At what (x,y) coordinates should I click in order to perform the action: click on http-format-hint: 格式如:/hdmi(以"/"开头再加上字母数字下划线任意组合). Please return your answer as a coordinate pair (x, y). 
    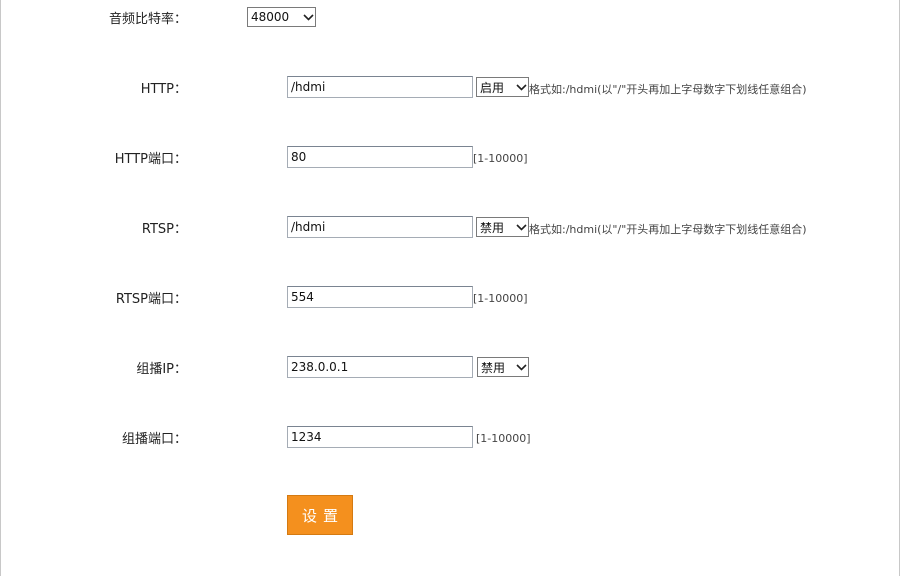
    Looking at the image, I should click on (668, 89).